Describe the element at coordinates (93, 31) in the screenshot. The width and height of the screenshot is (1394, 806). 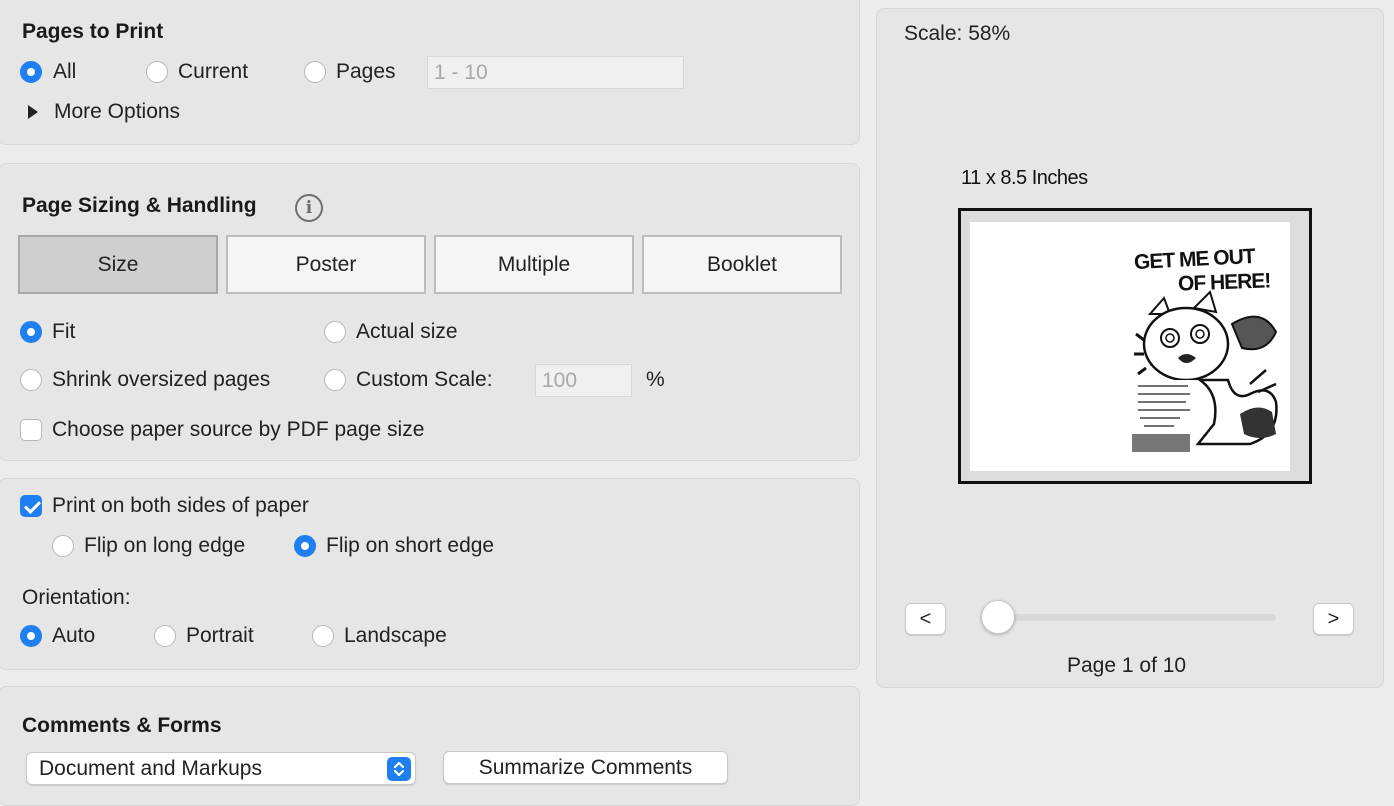
I see `pages-to-print-title: Pages to Print` at that location.